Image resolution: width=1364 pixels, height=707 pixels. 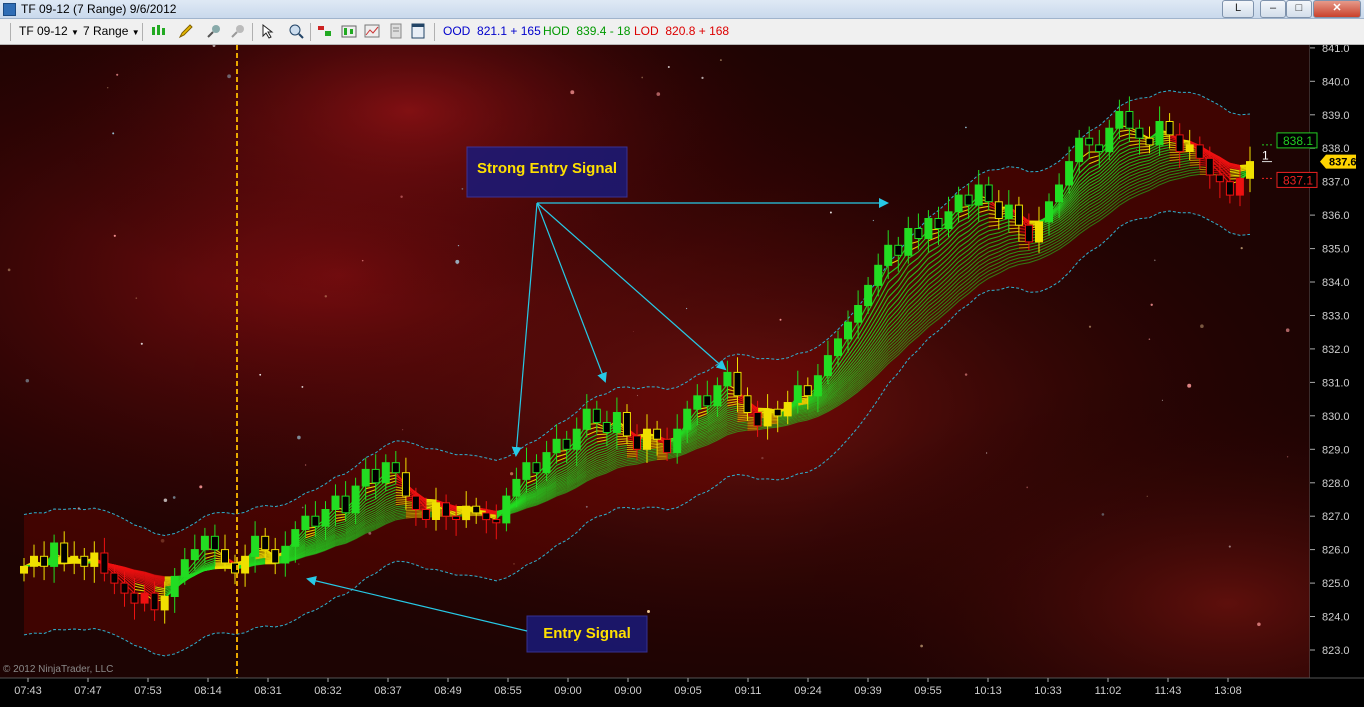 I want to click on chart-image-icon, so click(x=372, y=31).